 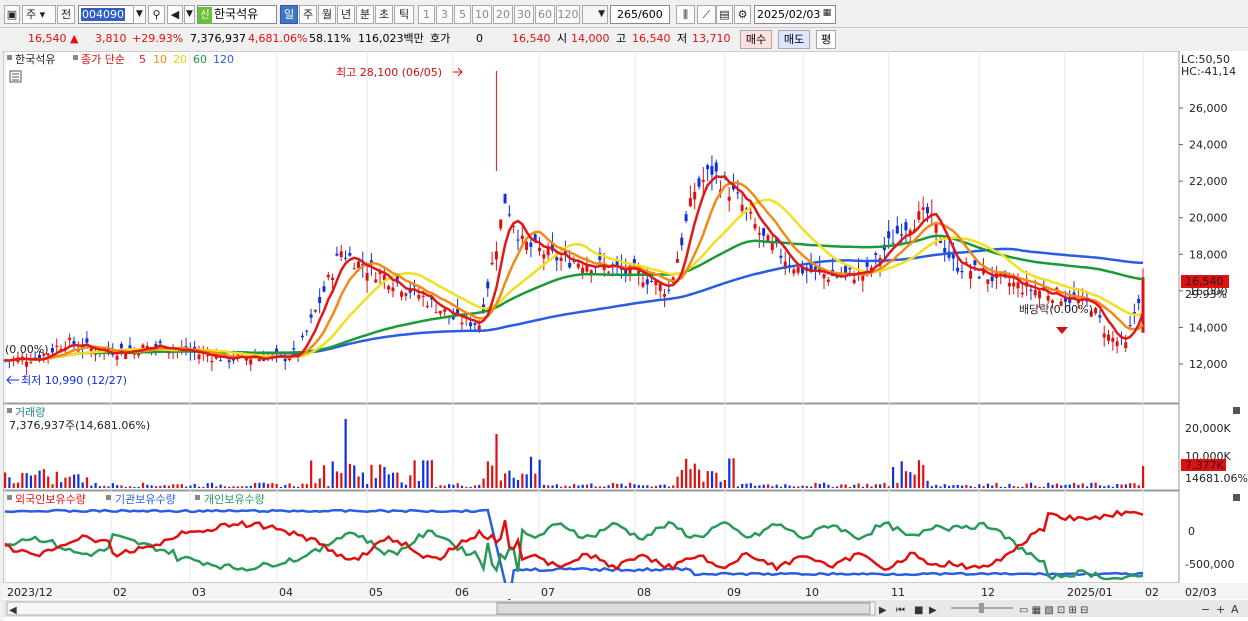 What do you see at coordinates (933, 610) in the screenshot?
I see `play-icon: ▶` at bounding box center [933, 610].